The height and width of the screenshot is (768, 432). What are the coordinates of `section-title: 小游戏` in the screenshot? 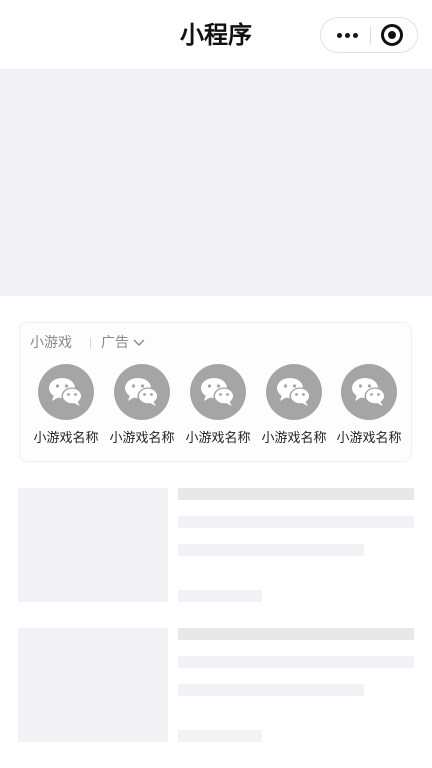 It's located at (51, 343).